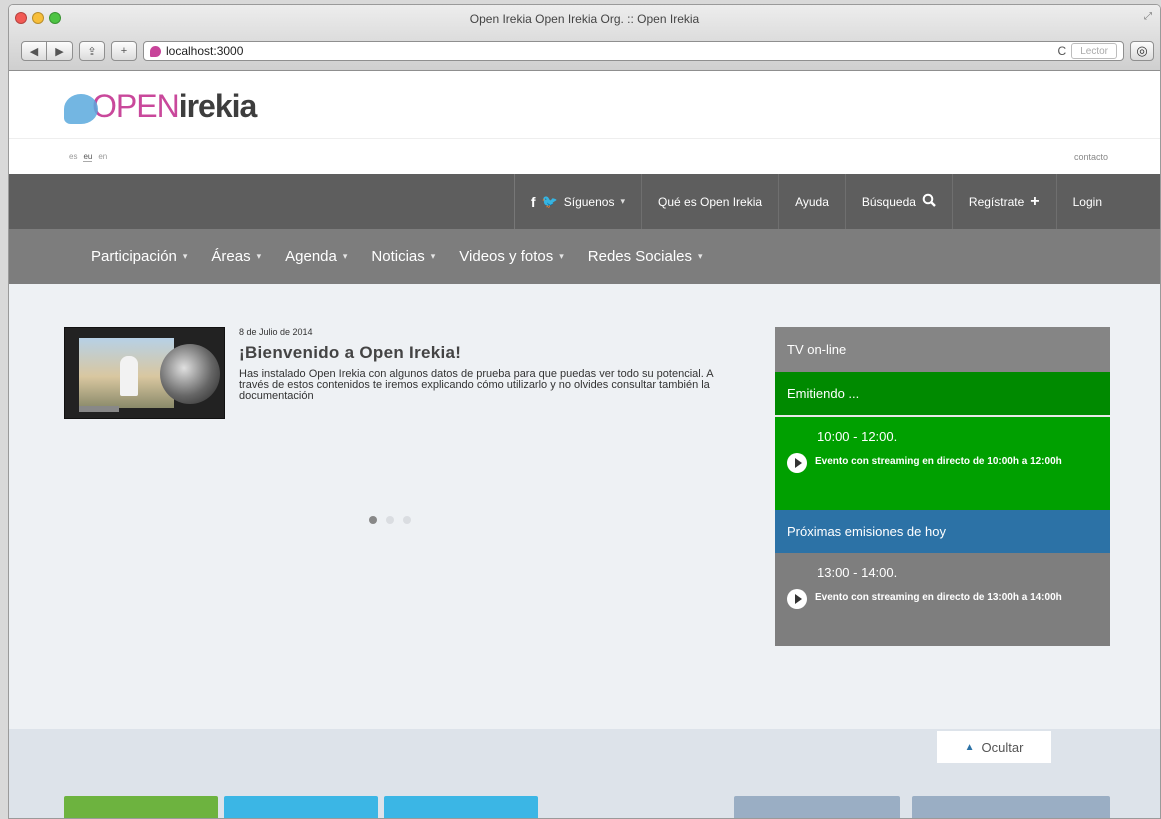  I want to click on login-label: Login, so click(1087, 201).